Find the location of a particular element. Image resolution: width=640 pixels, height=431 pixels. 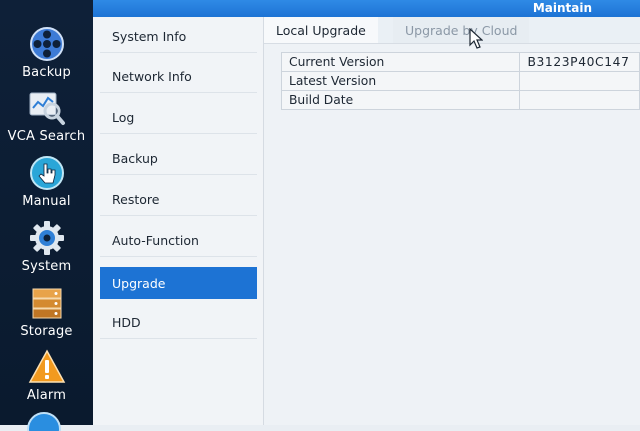

submenu-item-restore: Restore is located at coordinates (178, 200).